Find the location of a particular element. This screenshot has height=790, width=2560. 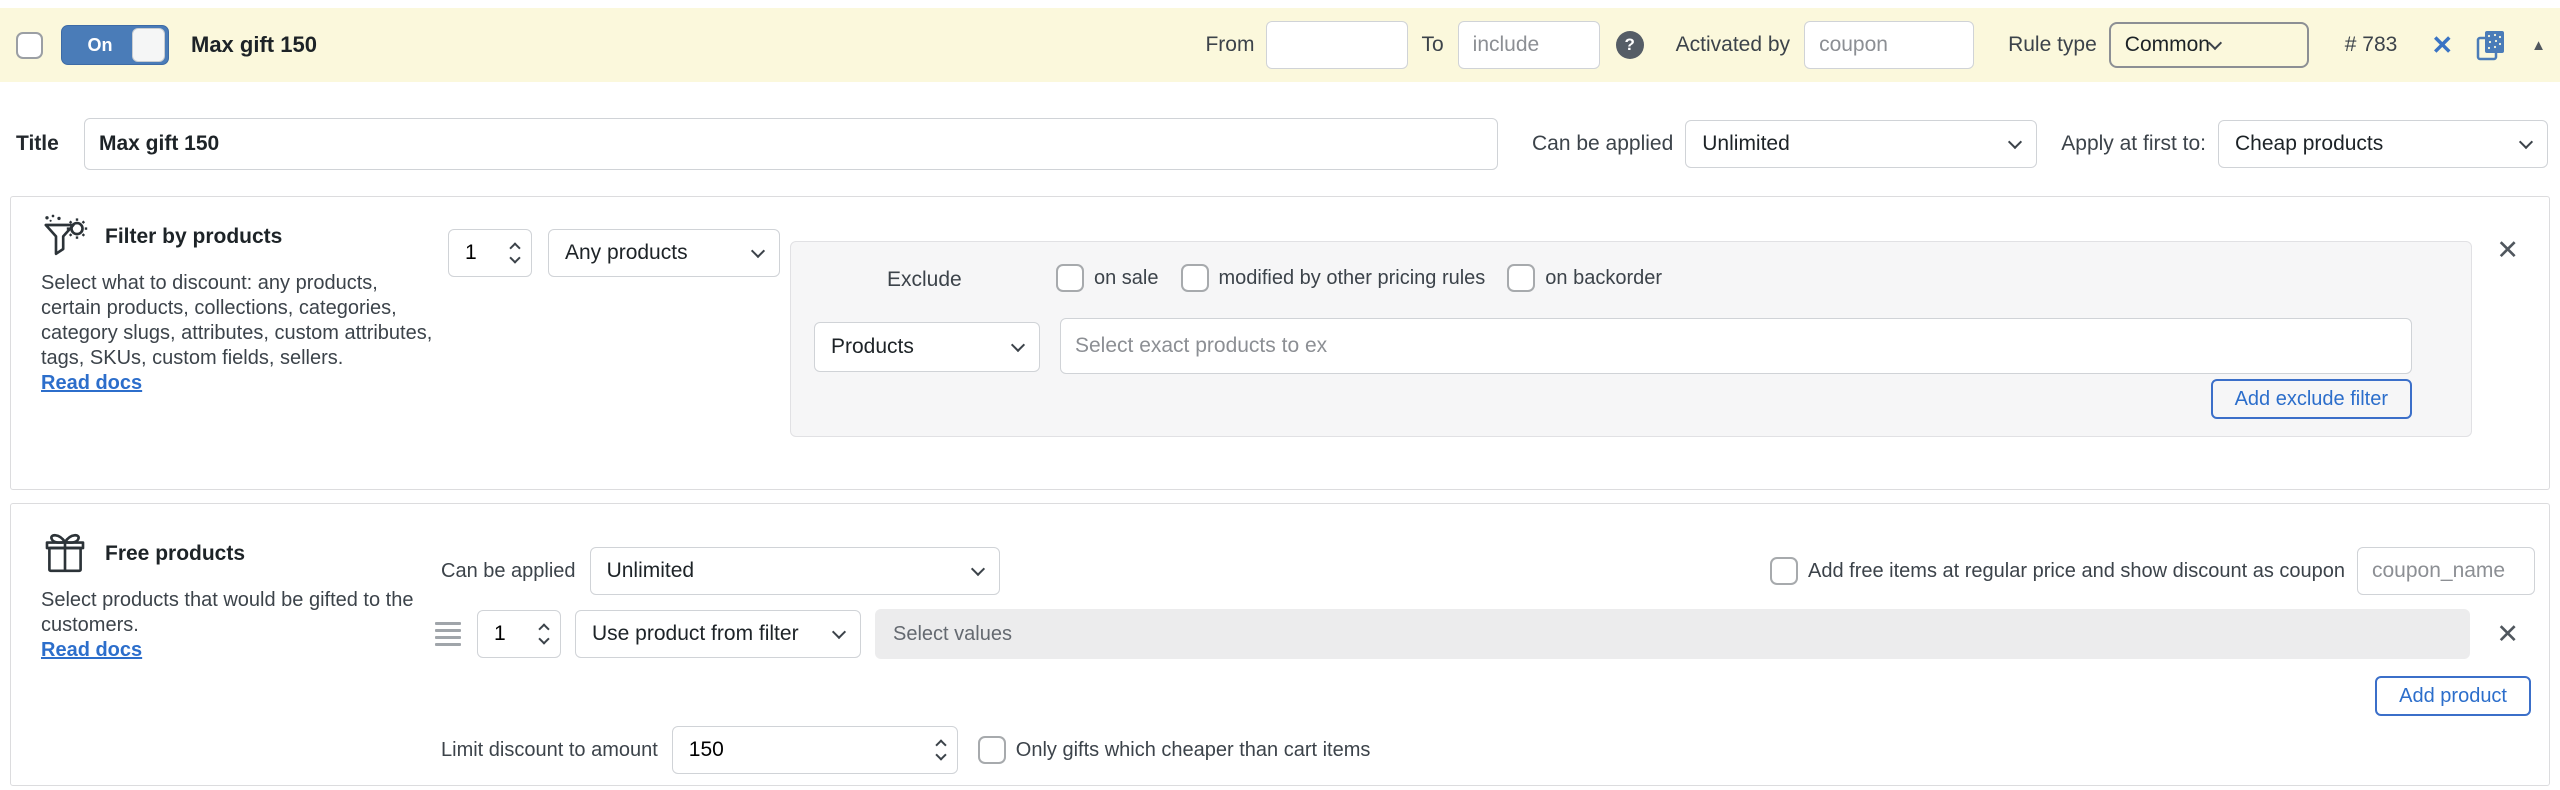

cheaper-gifts-option: Only gifts which cheaper than cart items is located at coordinates (1174, 750).